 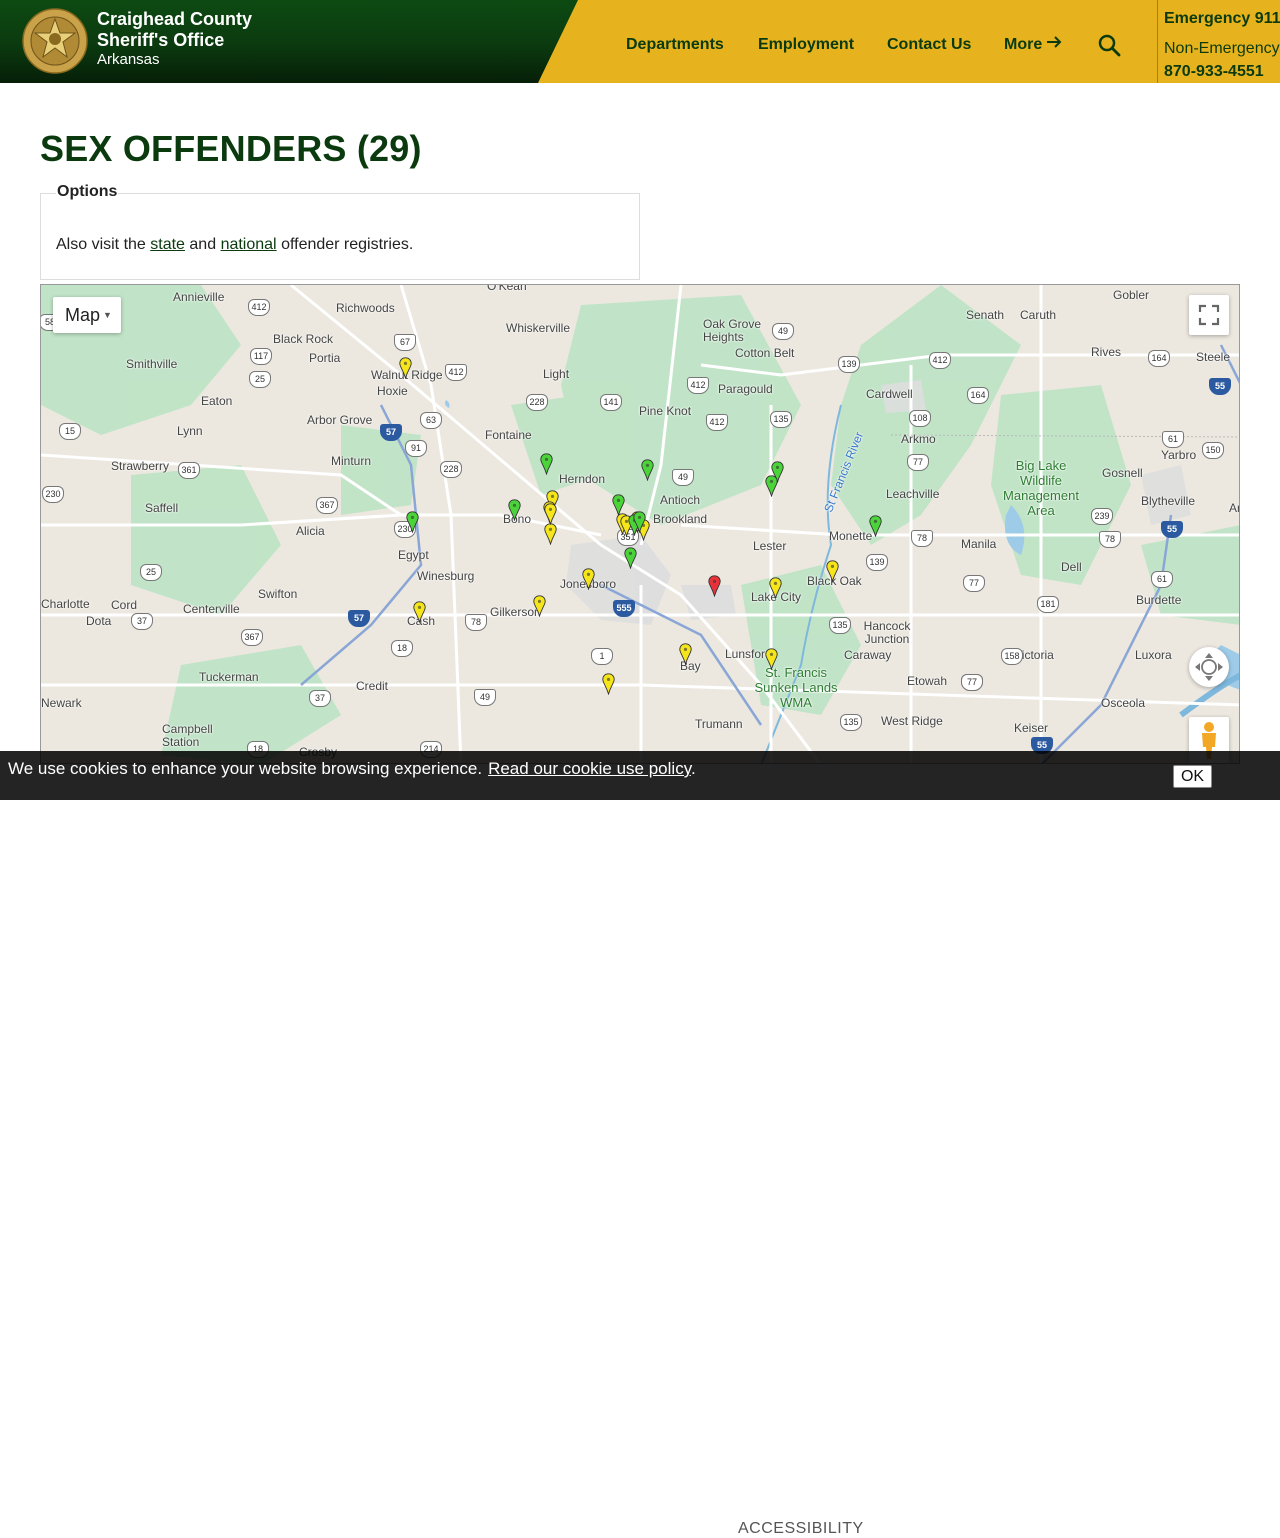 What do you see at coordinates (249, 244) in the screenshot?
I see `national-registry-link: national` at bounding box center [249, 244].